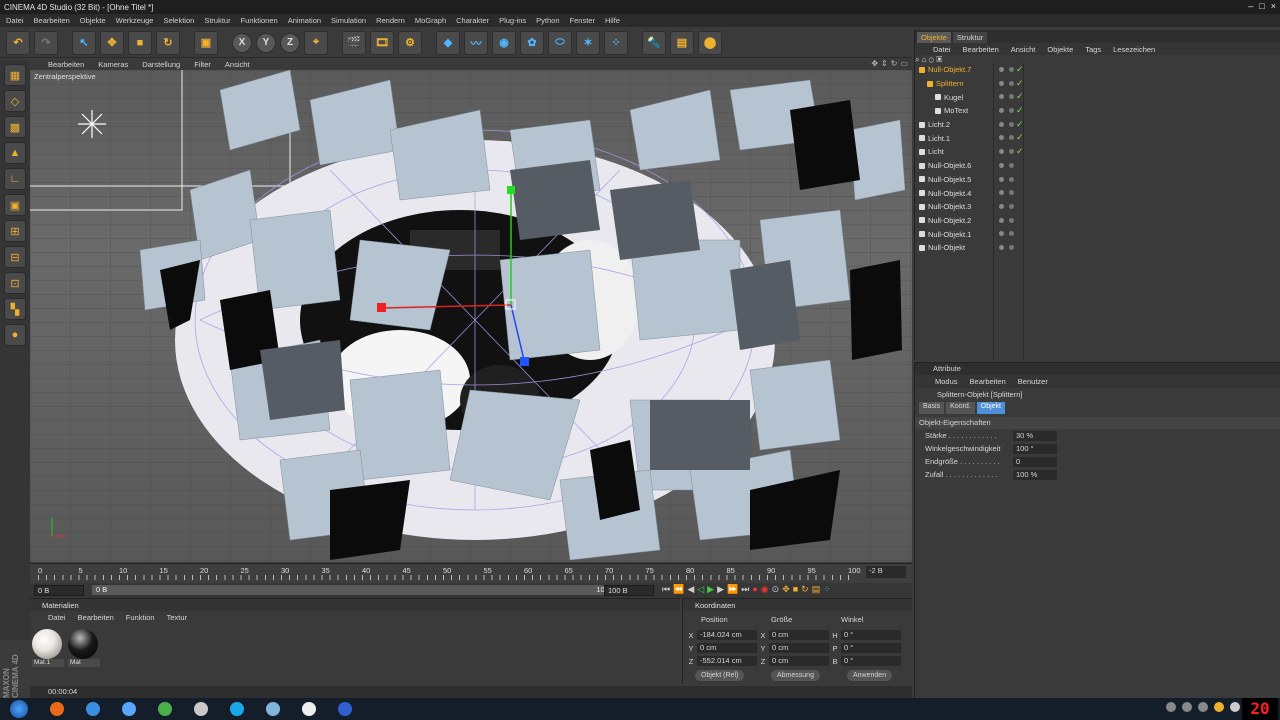 The width and height of the screenshot is (1280, 720). I want to click on tab-basis: Basis, so click(932, 408).